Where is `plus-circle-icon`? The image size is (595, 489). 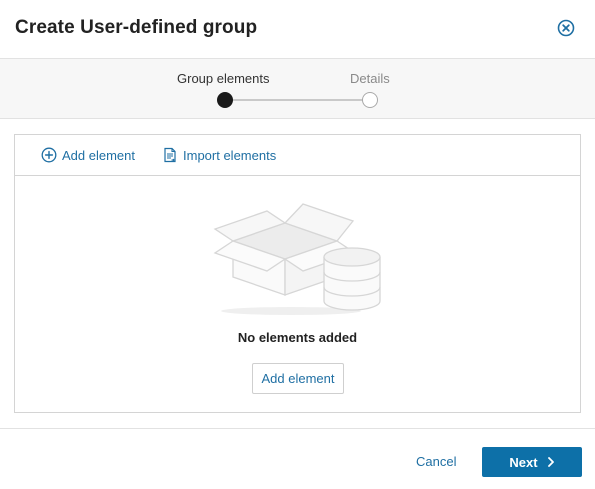 plus-circle-icon is located at coordinates (49, 155).